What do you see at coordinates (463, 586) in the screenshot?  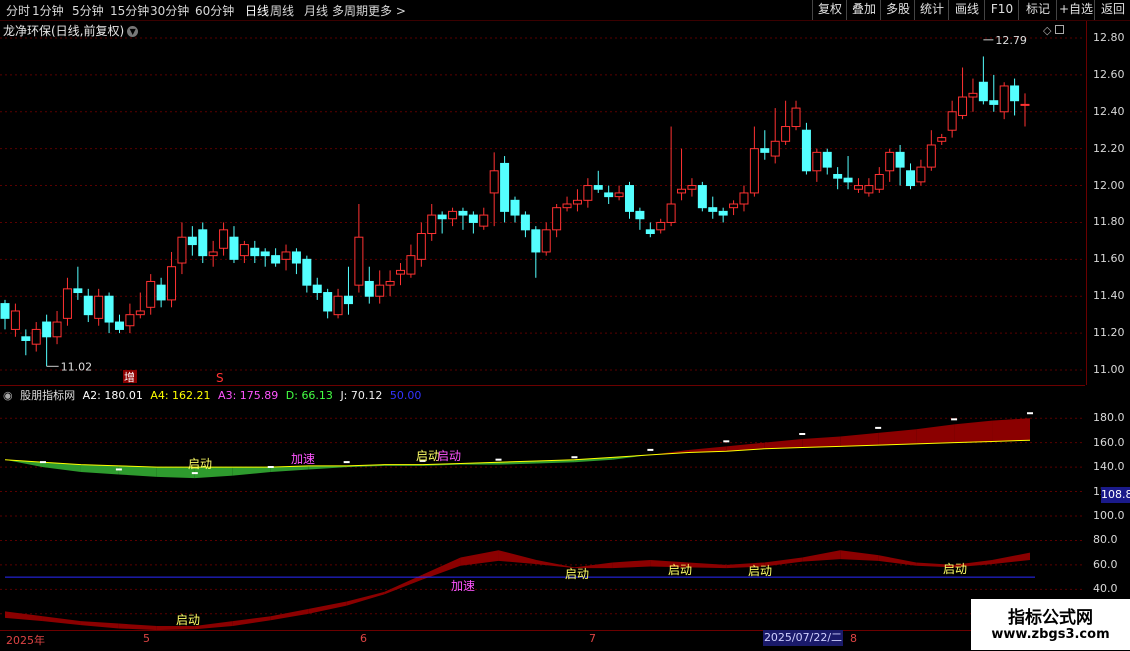 I see `signal-lower-1: 加速` at bounding box center [463, 586].